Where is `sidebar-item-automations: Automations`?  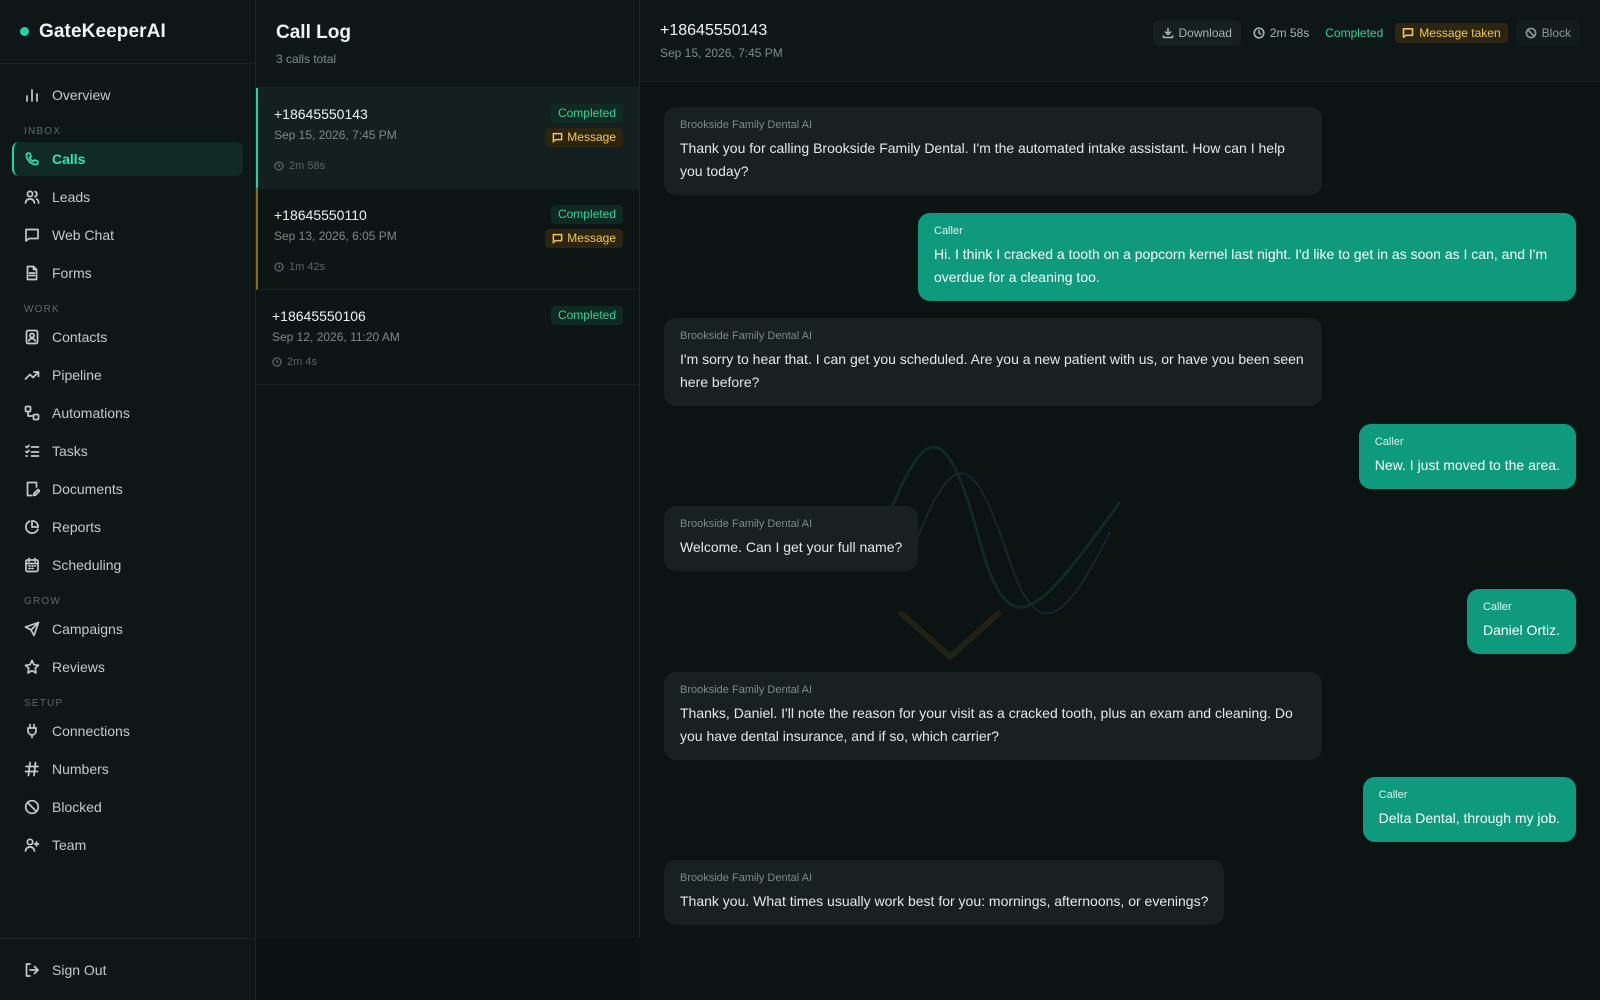 sidebar-item-automations: Automations is located at coordinates (127, 413).